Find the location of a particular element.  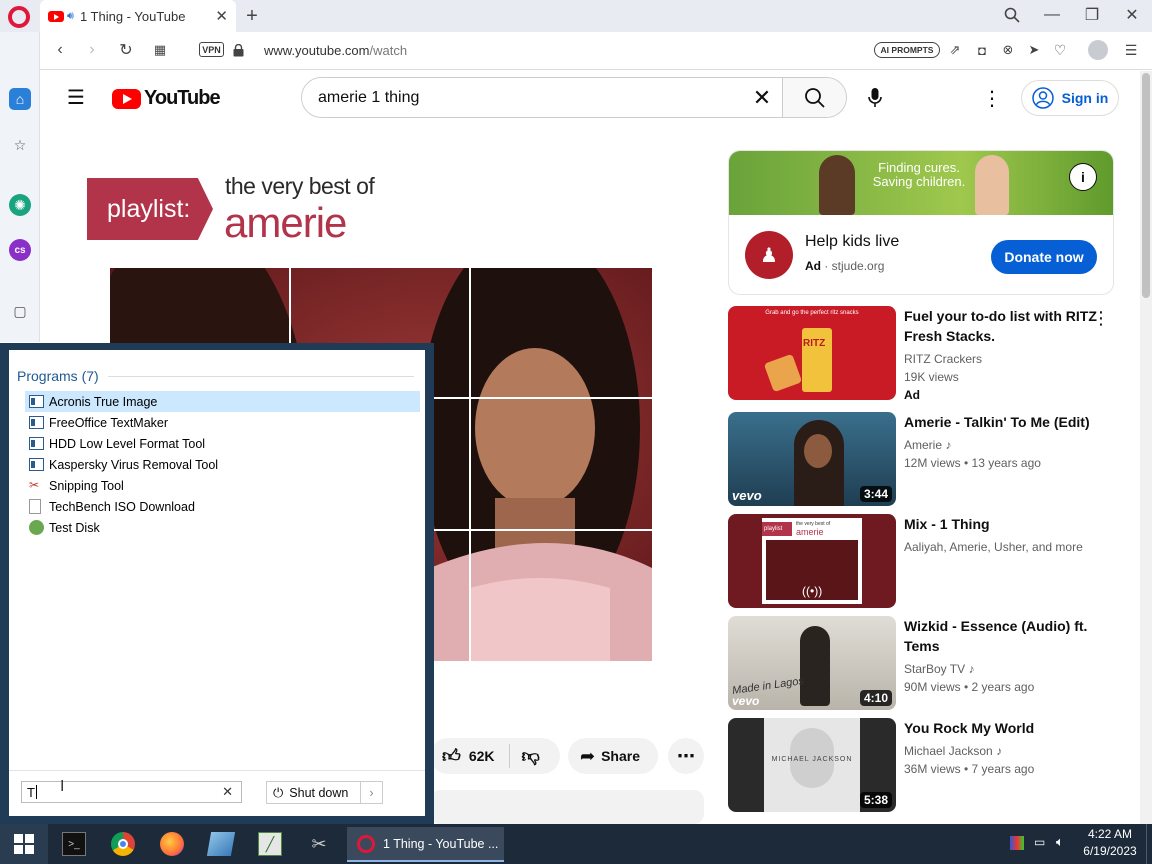

snipping-tool-taskbar-icon: ✂ is located at coordinates (319, 844).